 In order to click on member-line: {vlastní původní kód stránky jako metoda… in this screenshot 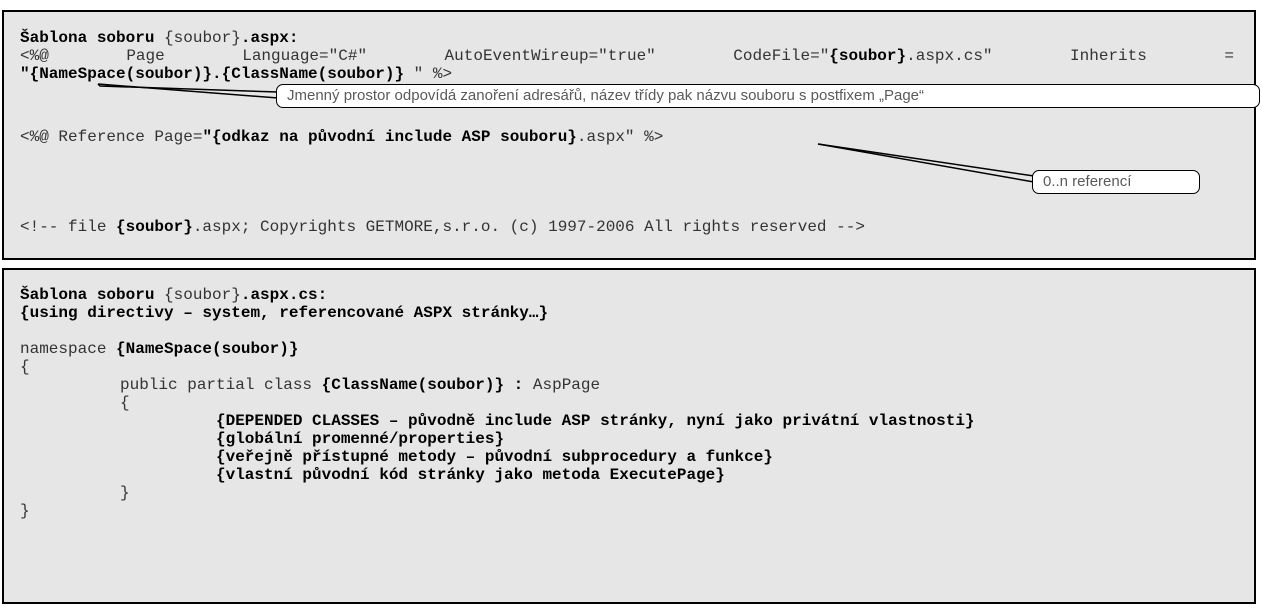, I will do `click(470, 475)`.